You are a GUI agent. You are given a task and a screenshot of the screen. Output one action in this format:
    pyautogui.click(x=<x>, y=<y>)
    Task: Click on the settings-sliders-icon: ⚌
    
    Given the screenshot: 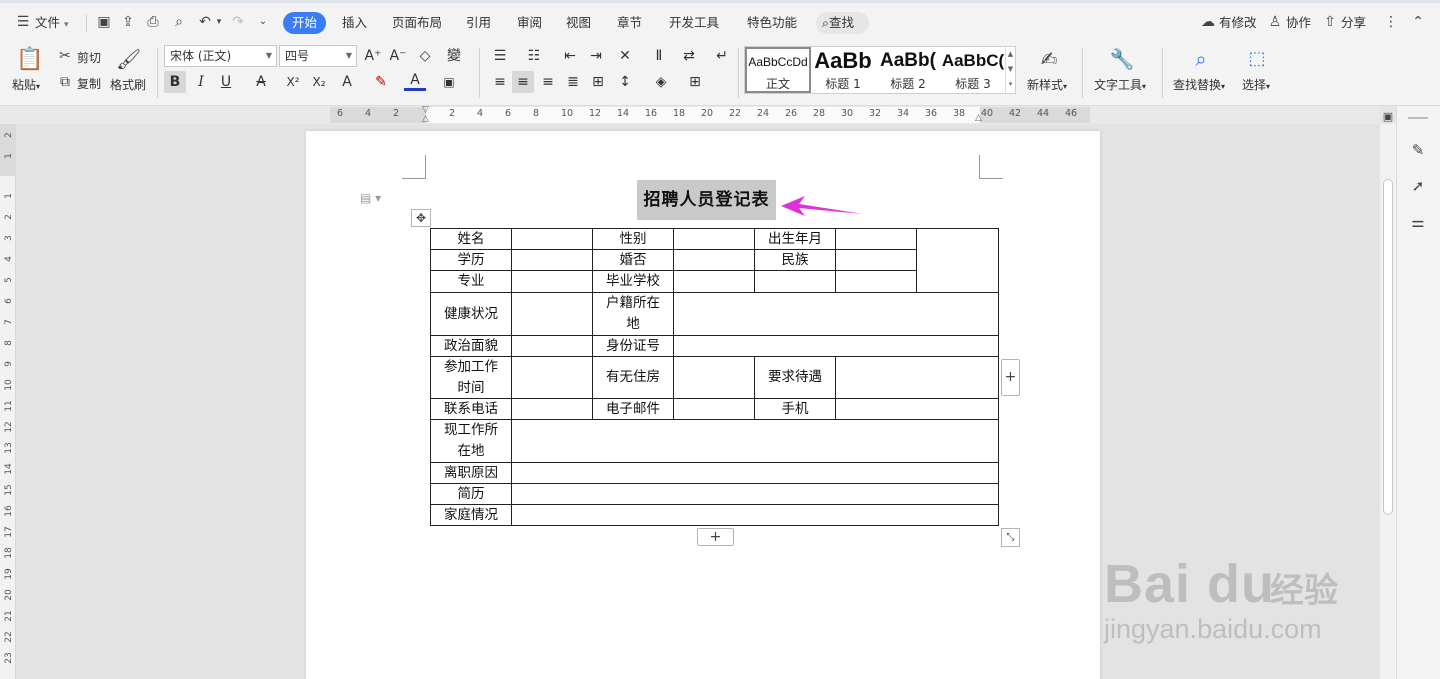 What is the action you would take?
    pyautogui.click(x=1418, y=222)
    